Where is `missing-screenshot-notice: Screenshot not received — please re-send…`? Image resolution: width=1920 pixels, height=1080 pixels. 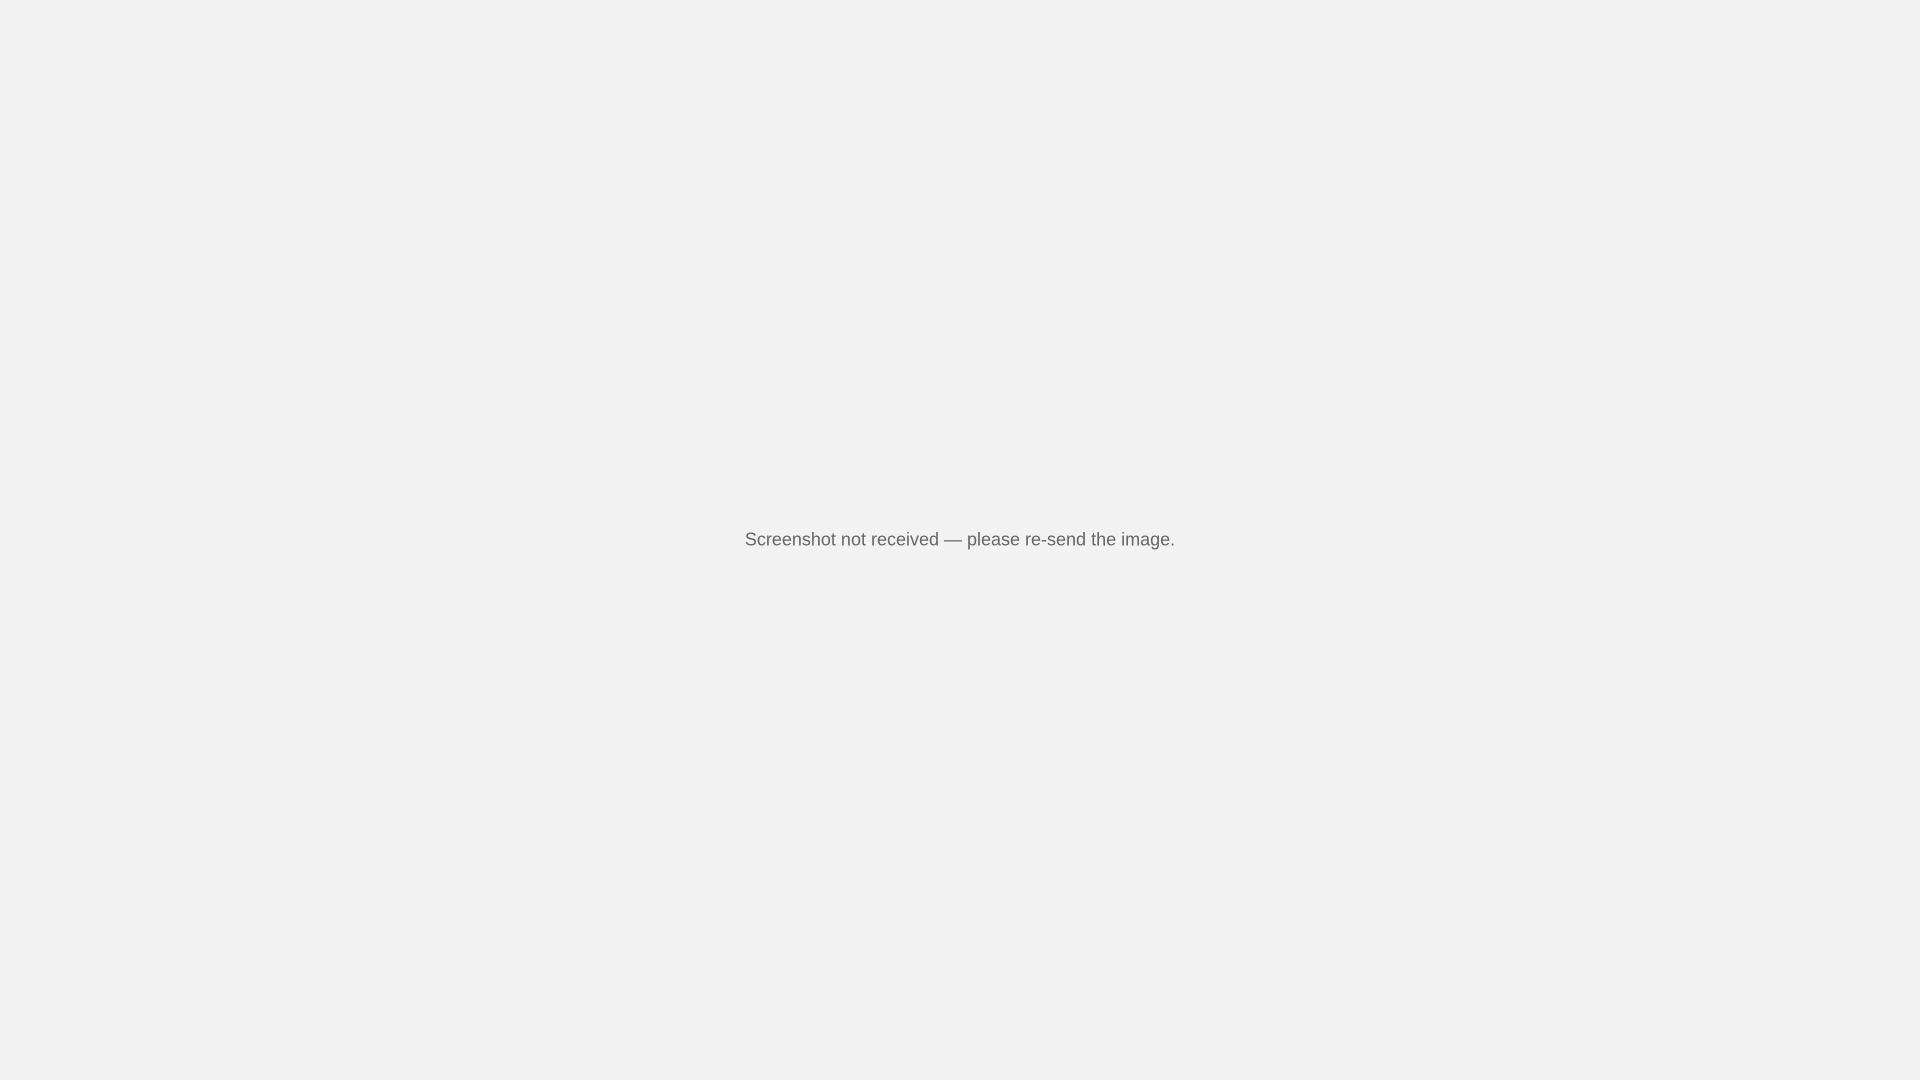
missing-screenshot-notice: Screenshot not received — please re-send… is located at coordinates (960, 539).